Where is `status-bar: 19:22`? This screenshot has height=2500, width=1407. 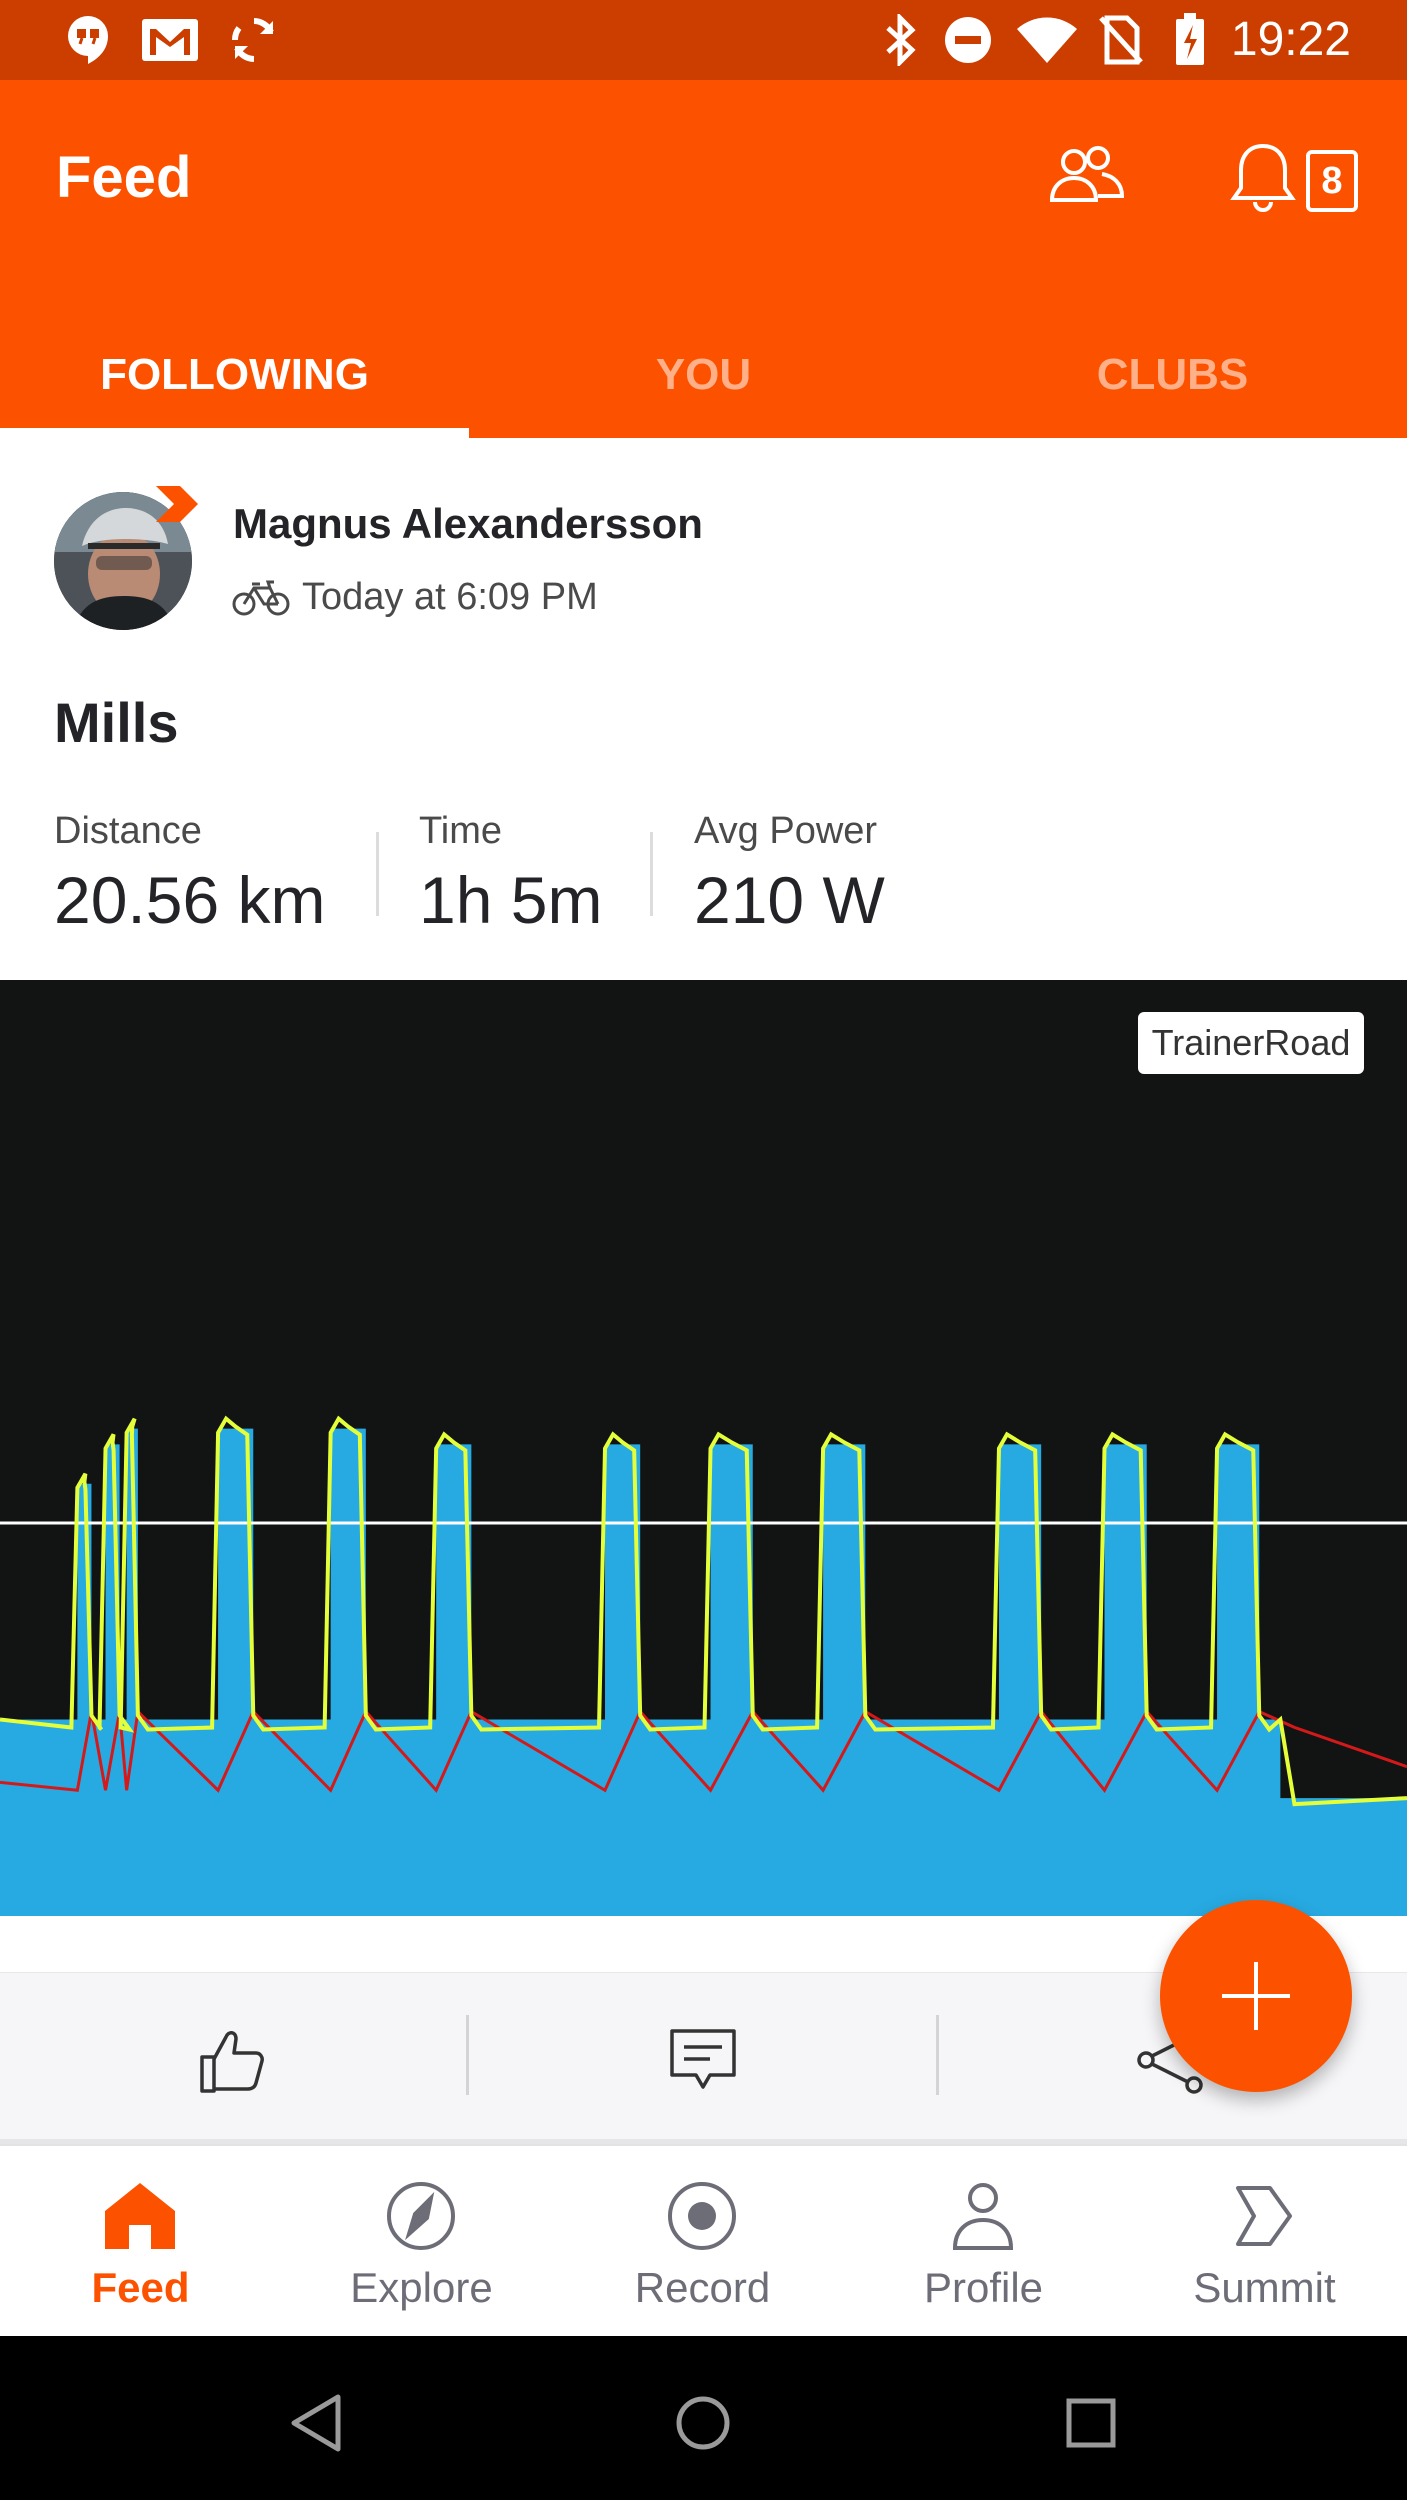
status-bar: 19:22 is located at coordinates (703, 40).